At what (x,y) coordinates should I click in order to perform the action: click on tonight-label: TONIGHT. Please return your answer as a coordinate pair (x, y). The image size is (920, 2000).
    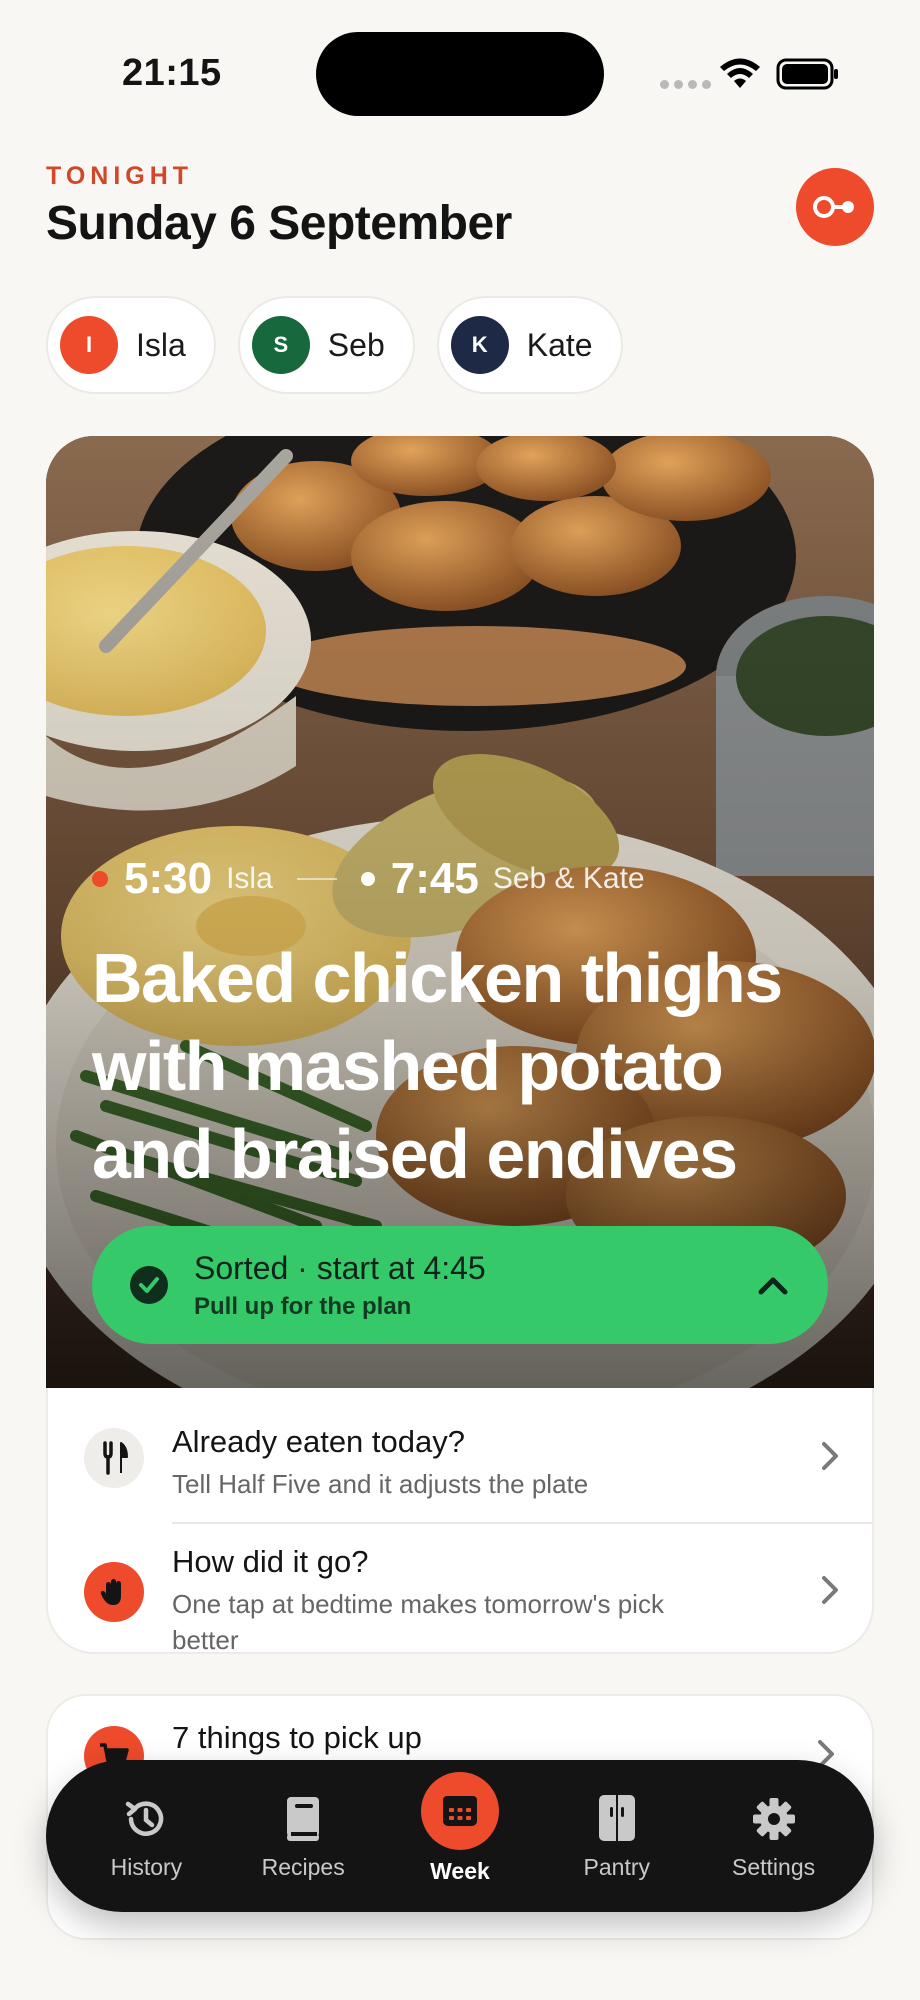
    Looking at the image, I should click on (120, 176).